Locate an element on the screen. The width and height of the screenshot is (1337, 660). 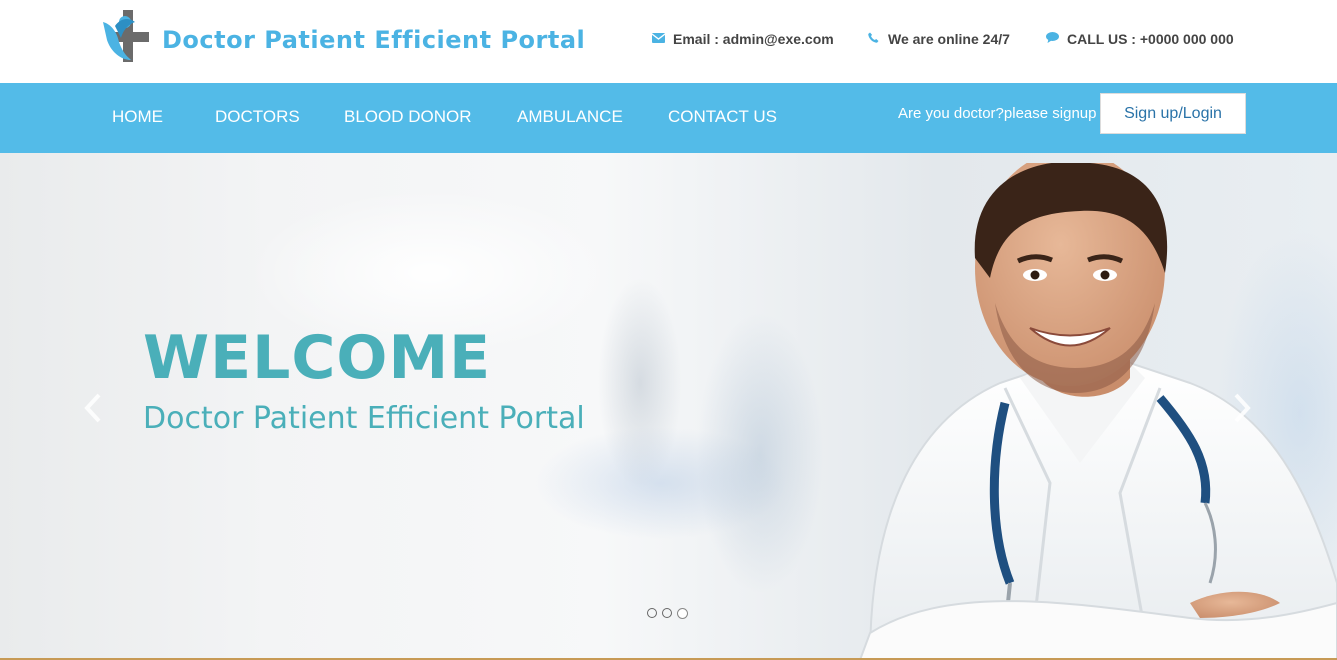
nav-doctors: DOCTORS is located at coordinates (257, 117).